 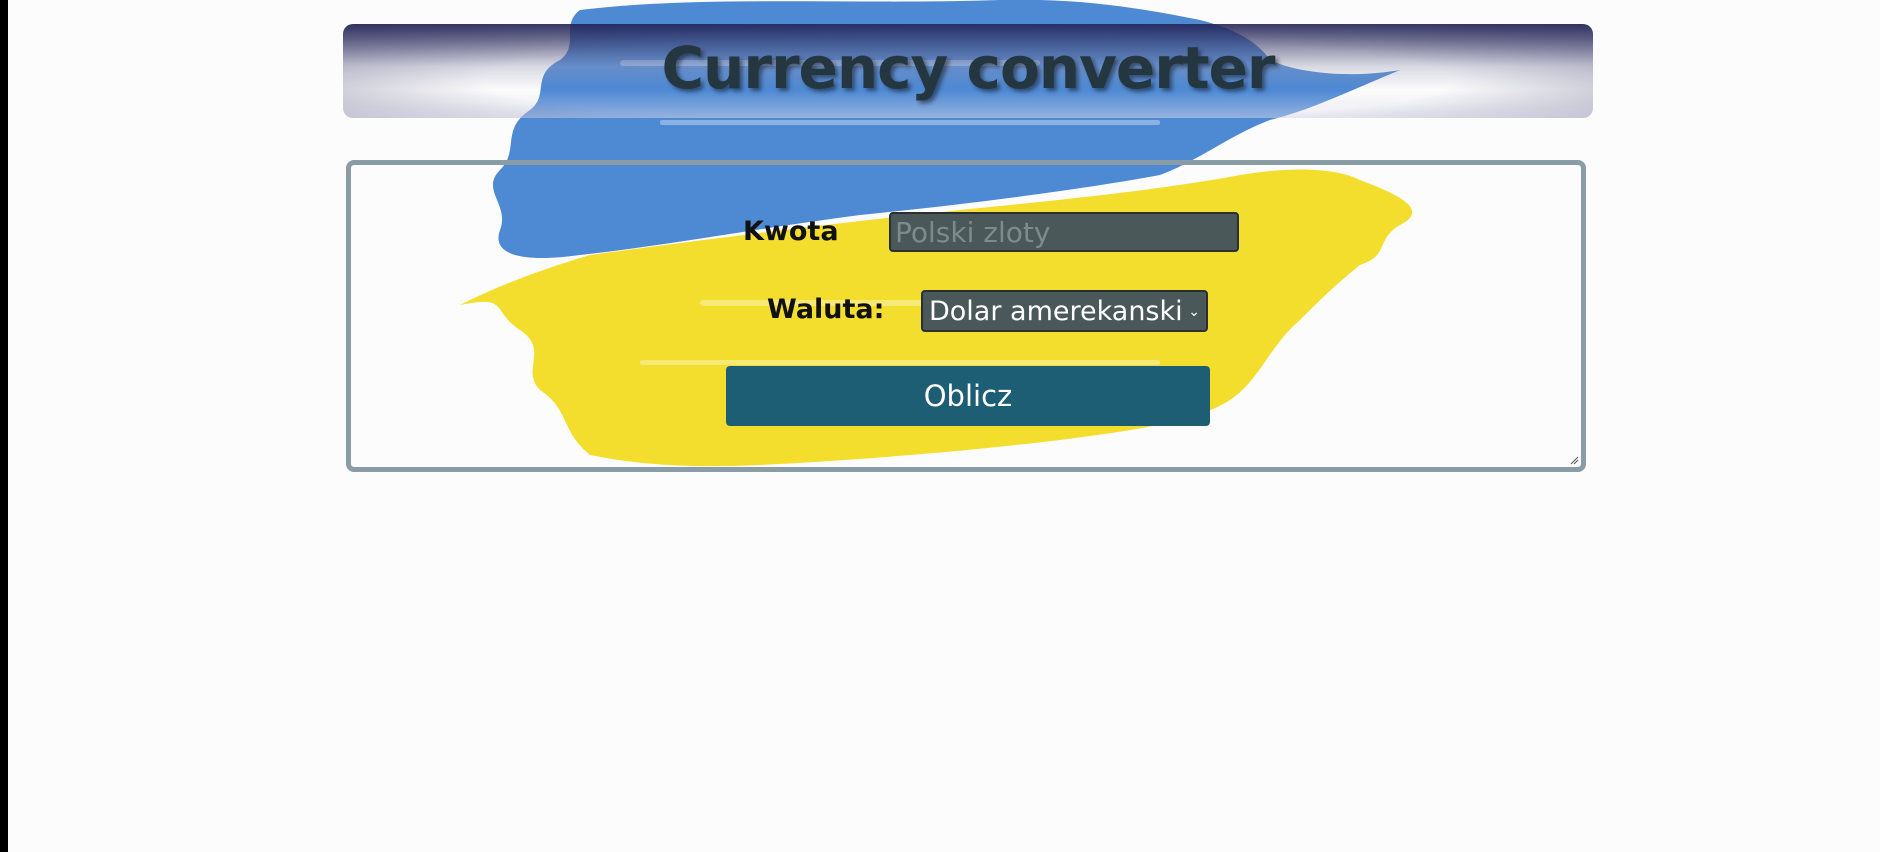 I want to click on calculate-button: Oblicz, so click(x=968, y=396).